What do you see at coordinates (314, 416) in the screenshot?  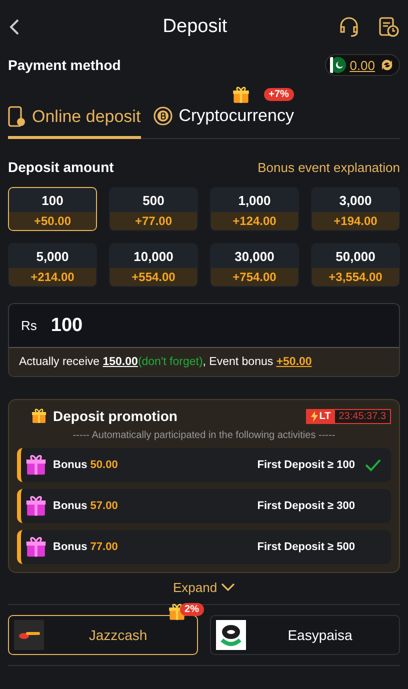 I see `lightning-icon` at bounding box center [314, 416].